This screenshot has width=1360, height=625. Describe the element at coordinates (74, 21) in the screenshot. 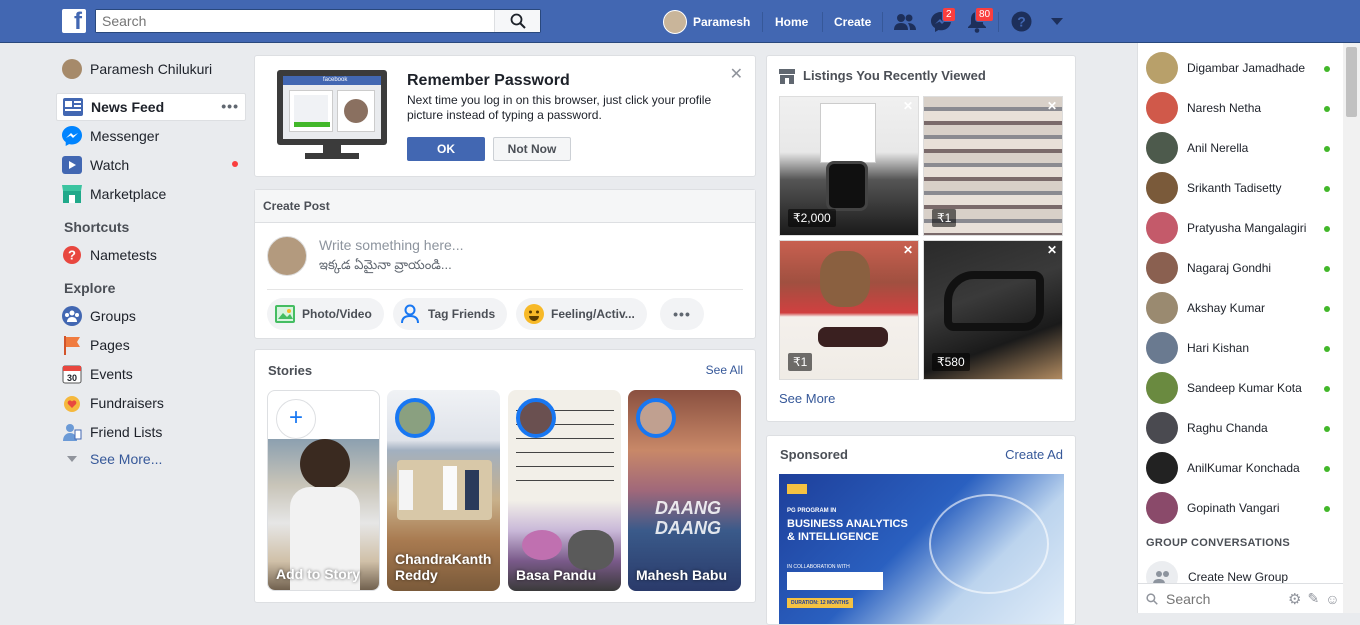

I see `facebook-logo-icon: f` at that location.